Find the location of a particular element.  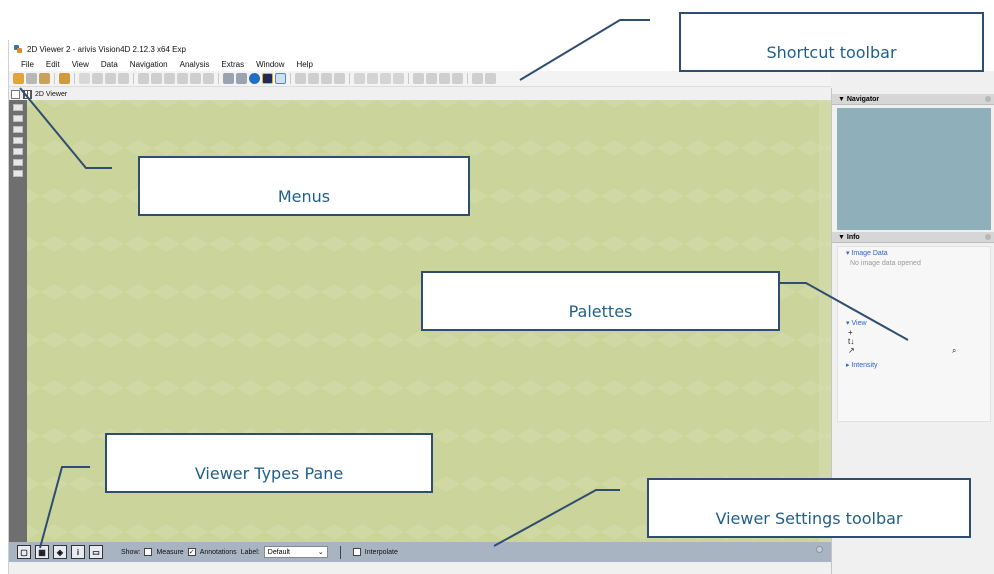

sheet-icon is located at coordinates (241, 78).